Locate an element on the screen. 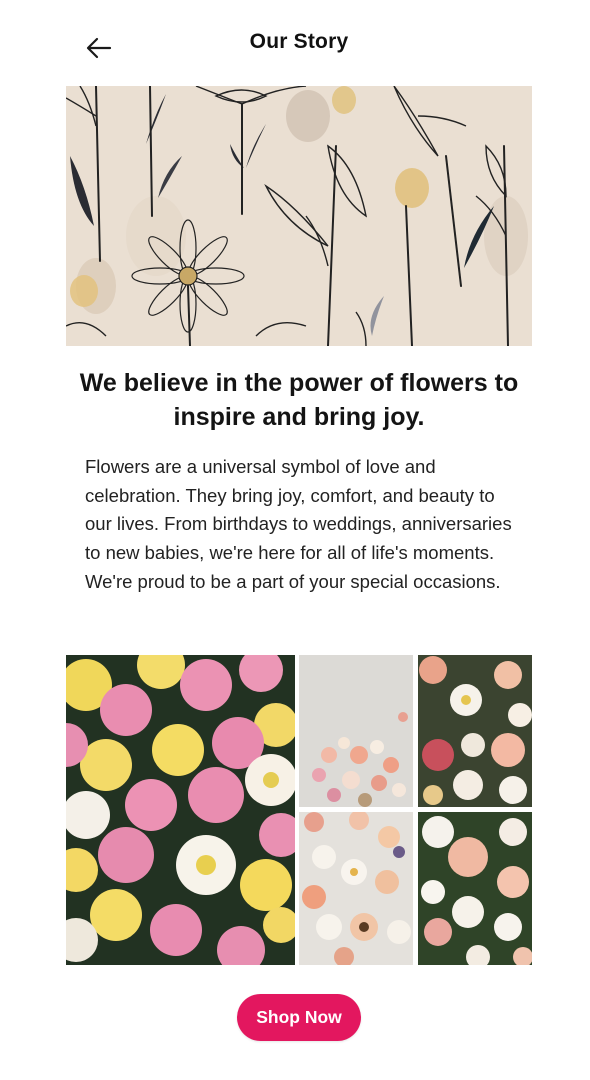 This screenshot has width=590, height=1080. gallery-image-vase is located at coordinates (356, 731).